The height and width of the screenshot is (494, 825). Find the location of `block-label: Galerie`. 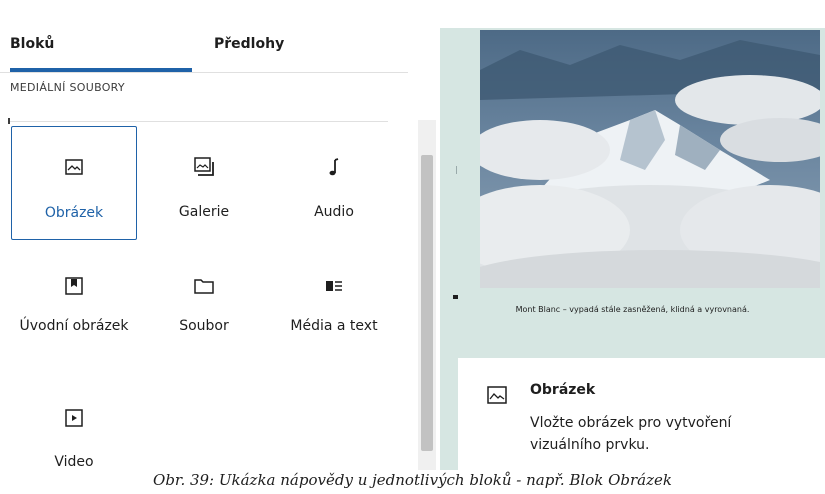

block-label: Galerie is located at coordinates (204, 212).